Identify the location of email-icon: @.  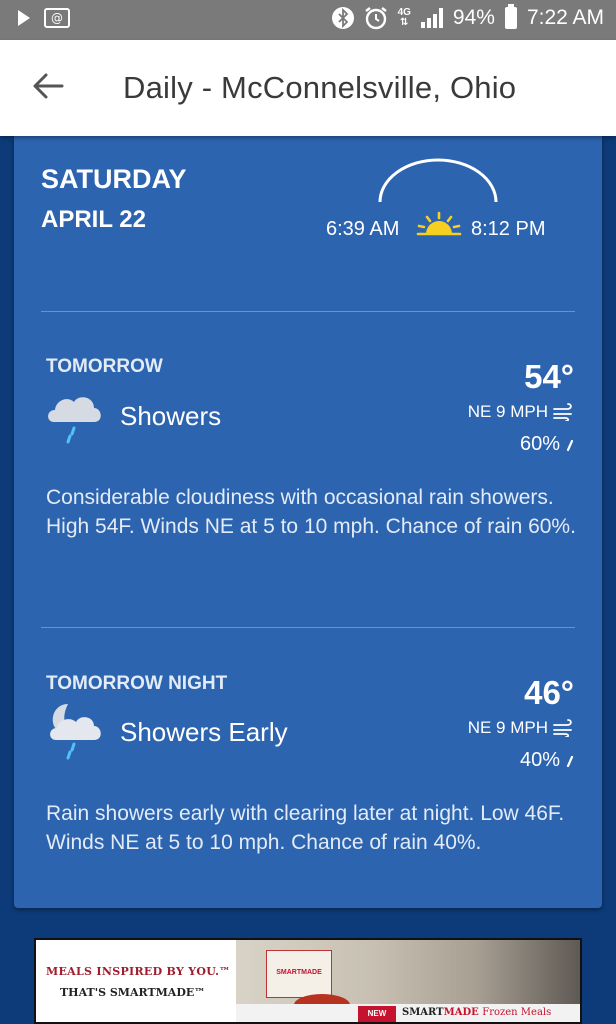
(57, 18).